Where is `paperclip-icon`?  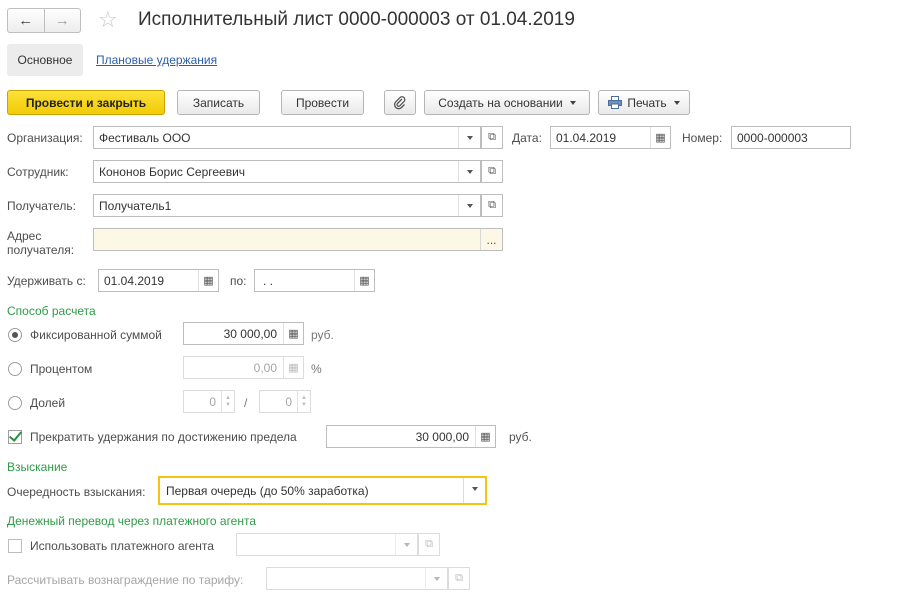
paperclip-icon is located at coordinates (399, 102).